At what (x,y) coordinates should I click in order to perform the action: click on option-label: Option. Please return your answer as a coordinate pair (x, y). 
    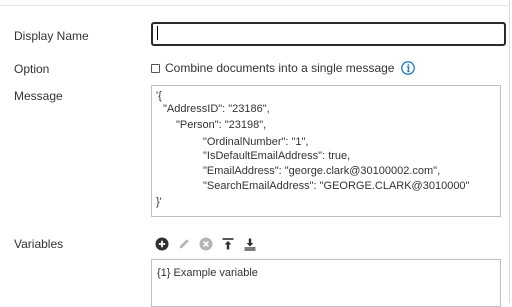
    Looking at the image, I should click on (32, 69).